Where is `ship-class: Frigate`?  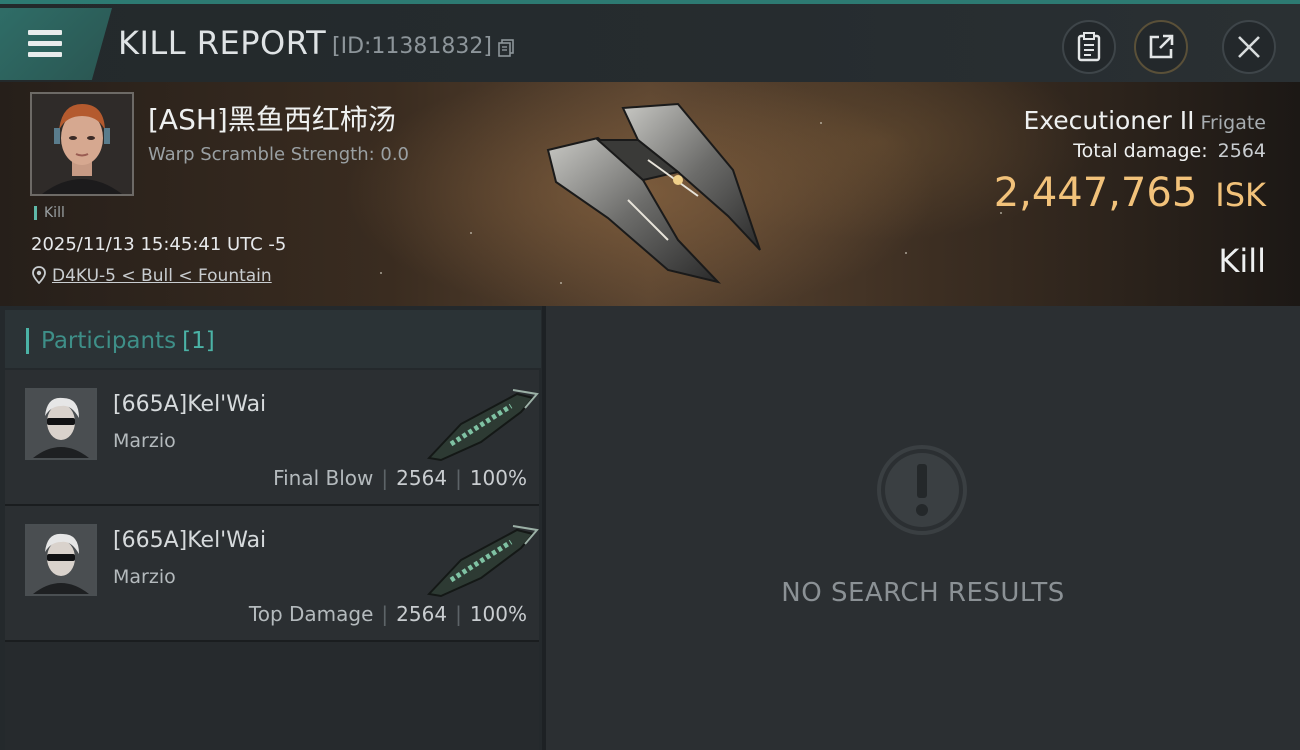 ship-class: Frigate is located at coordinates (1233, 123).